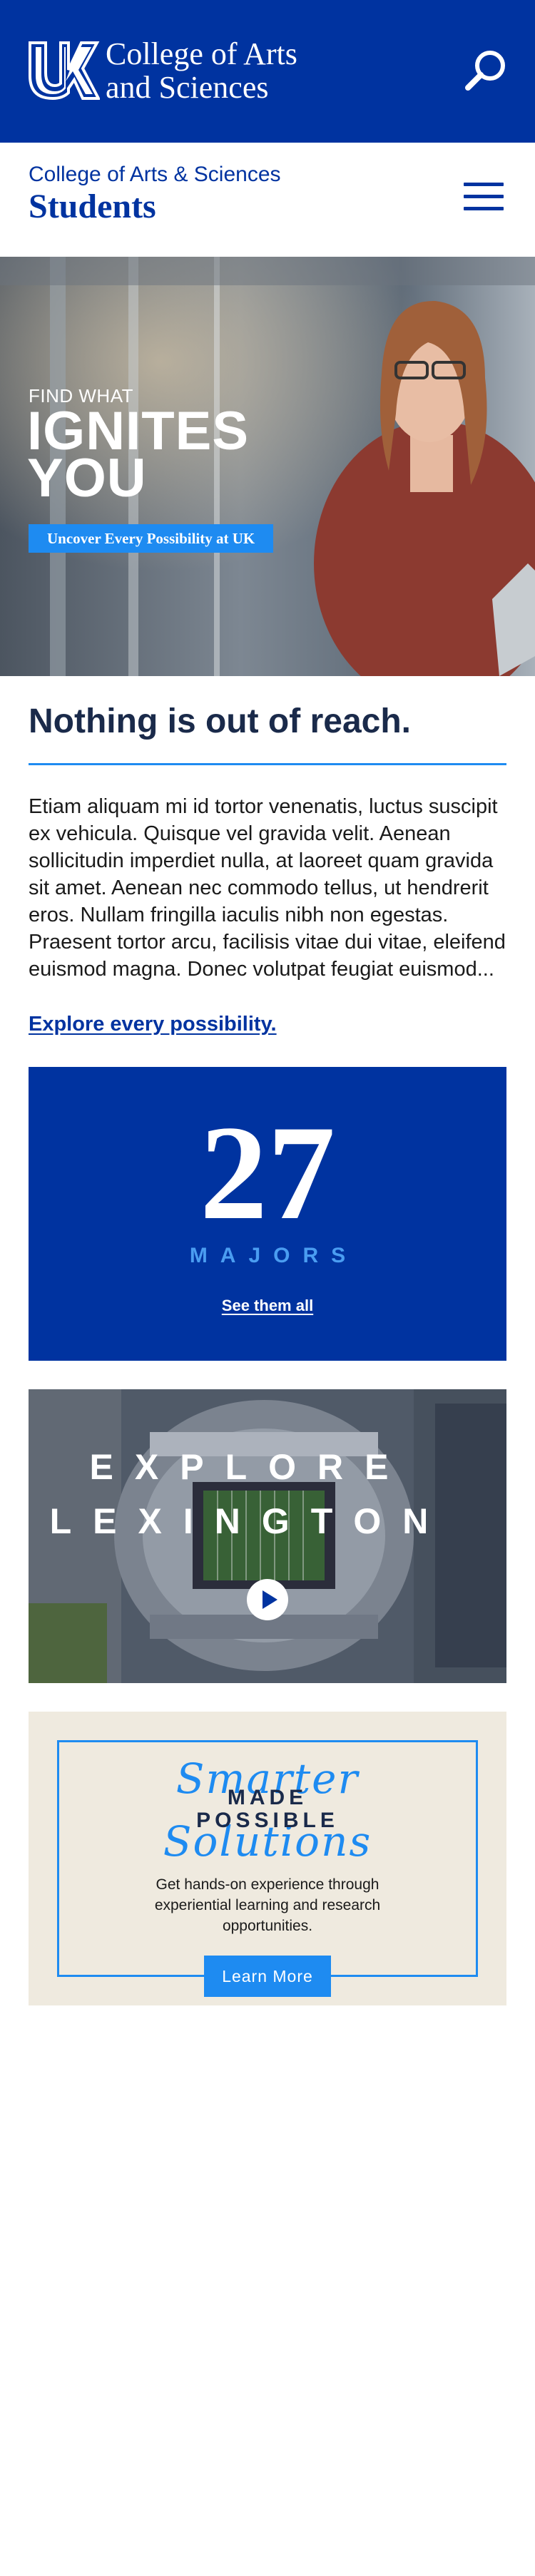  Describe the element at coordinates (274, 1255) in the screenshot. I see `majors-label: MAJORS` at that location.